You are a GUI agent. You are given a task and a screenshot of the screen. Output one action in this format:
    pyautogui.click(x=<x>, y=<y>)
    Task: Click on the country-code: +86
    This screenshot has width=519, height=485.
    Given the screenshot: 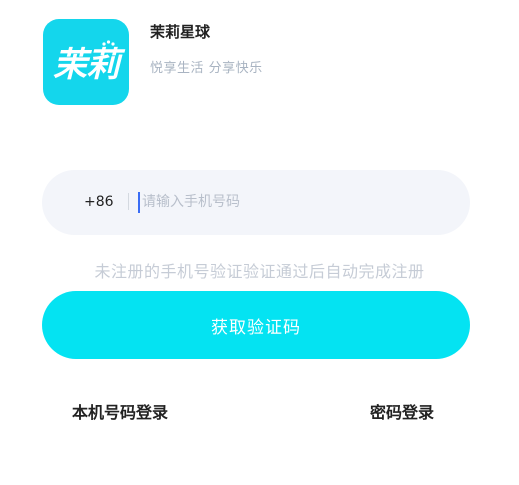 What is the action you would take?
    pyautogui.click(x=99, y=202)
    